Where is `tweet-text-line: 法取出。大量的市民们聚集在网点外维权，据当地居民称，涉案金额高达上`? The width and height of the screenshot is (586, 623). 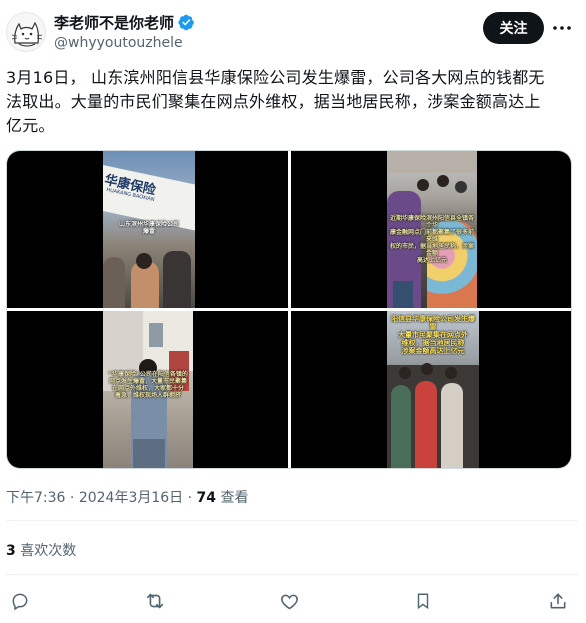 tweet-text-line: 法取出。大量的市民们聚集在网点外维权，据当地居民称，涉案金额高达上 is located at coordinates (273, 101).